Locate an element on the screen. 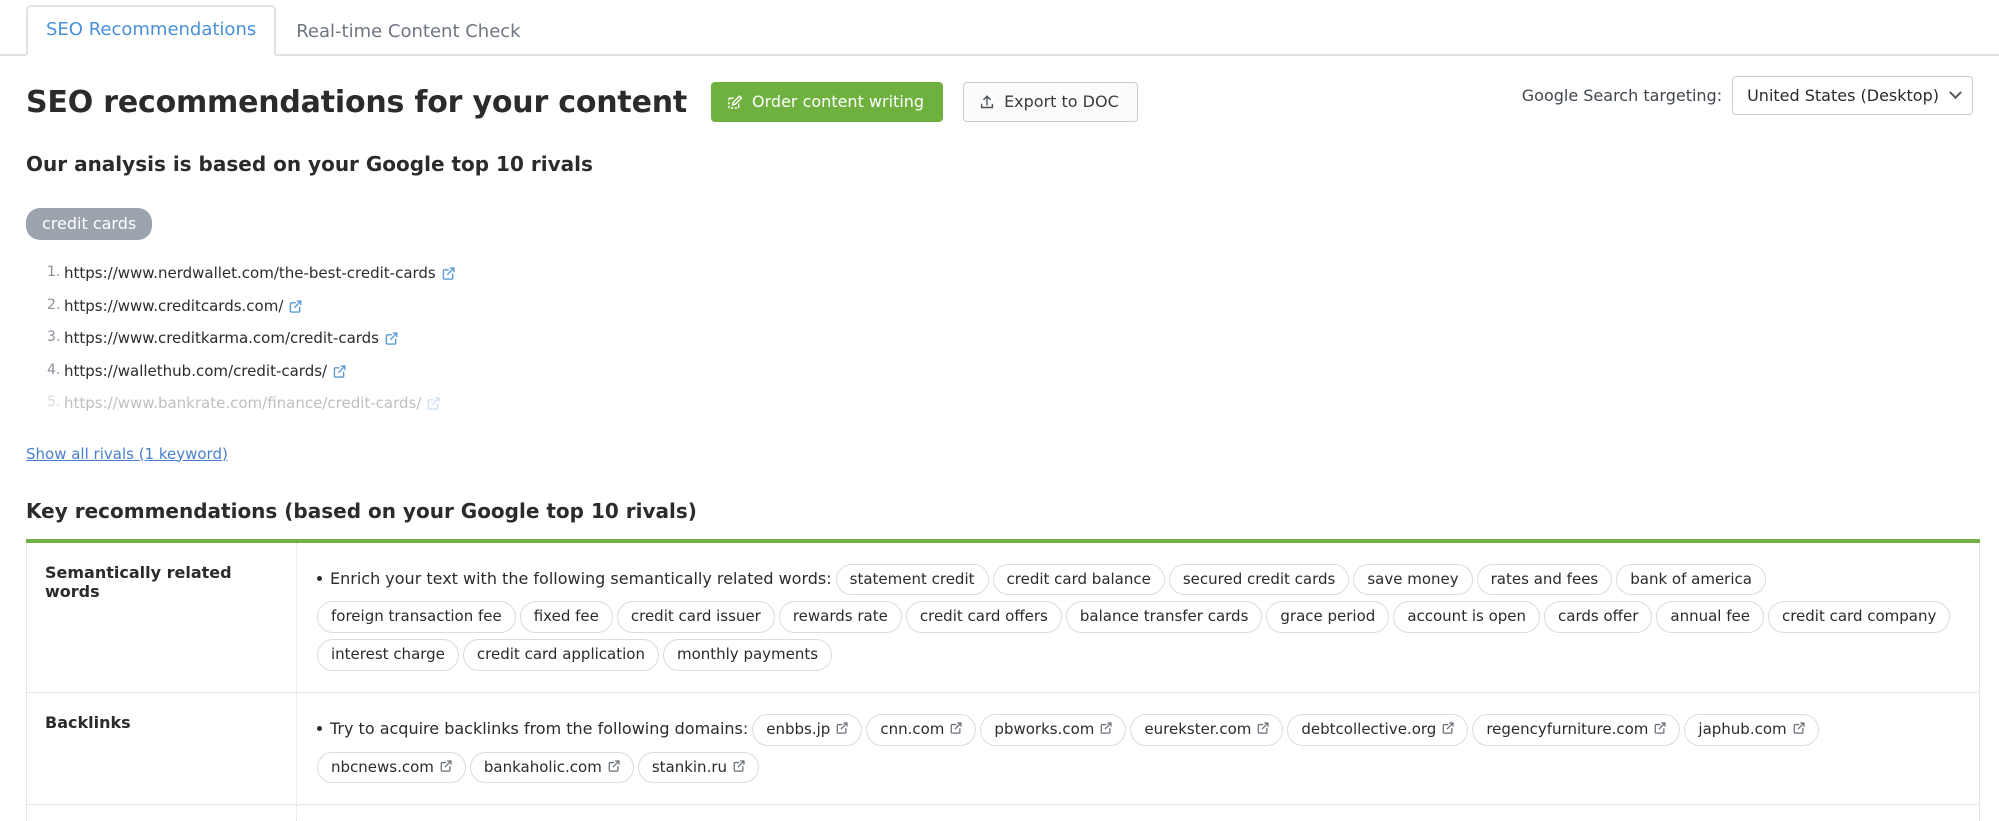 The width and height of the screenshot is (1999, 821). semantic-word-chip: grace period is located at coordinates (1328, 617).